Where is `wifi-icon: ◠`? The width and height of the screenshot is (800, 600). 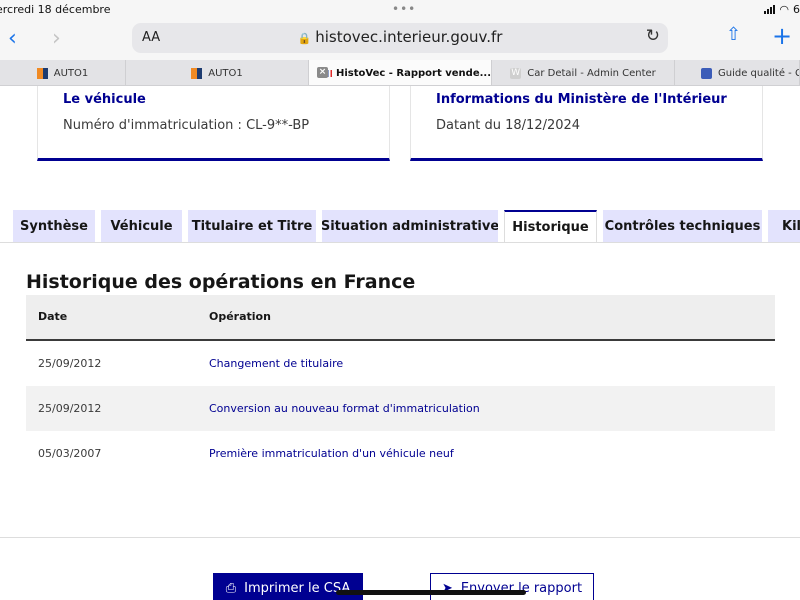 wifi-icon: ◠ is located at coordinates (784, 9).